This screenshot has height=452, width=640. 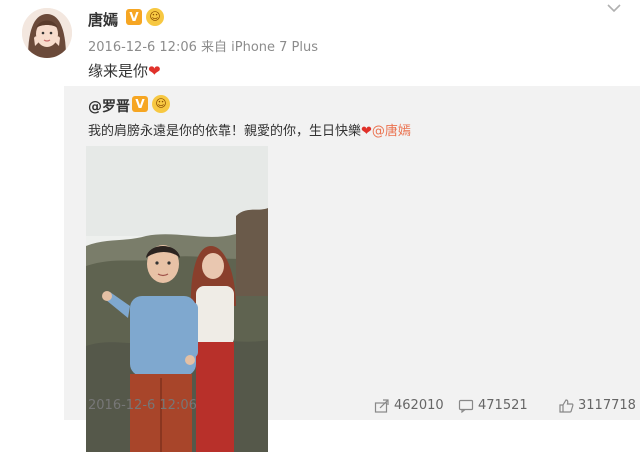 I want to click on retweet-text: 我的肩膀永遠是你的依靠！親愛的你，生日快樂❤@唐嫣, so click(x=249, y=129).